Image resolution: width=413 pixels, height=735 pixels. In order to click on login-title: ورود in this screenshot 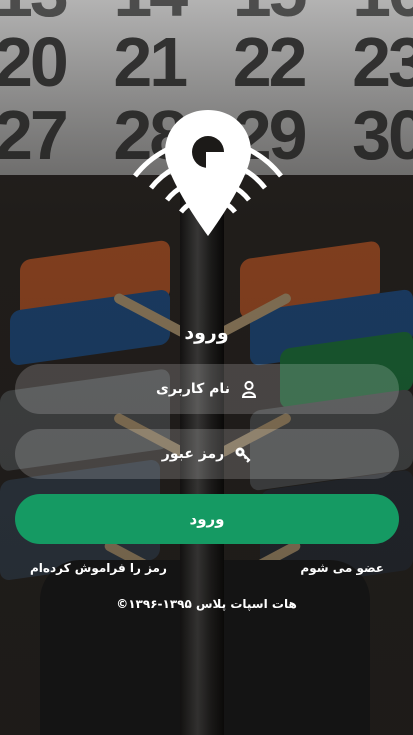, I will do `click(206, 333)`.